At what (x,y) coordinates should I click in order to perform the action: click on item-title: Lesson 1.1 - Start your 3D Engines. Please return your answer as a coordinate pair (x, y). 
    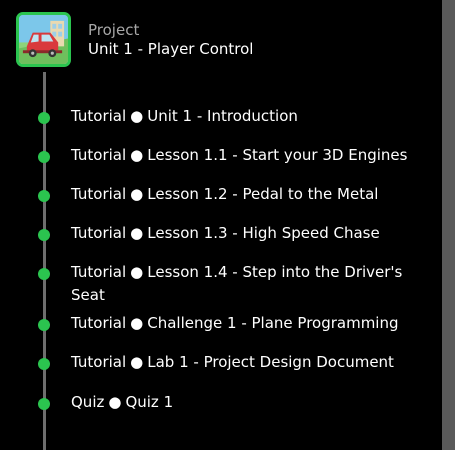
    Looking at the image, I should click on (277, 155).